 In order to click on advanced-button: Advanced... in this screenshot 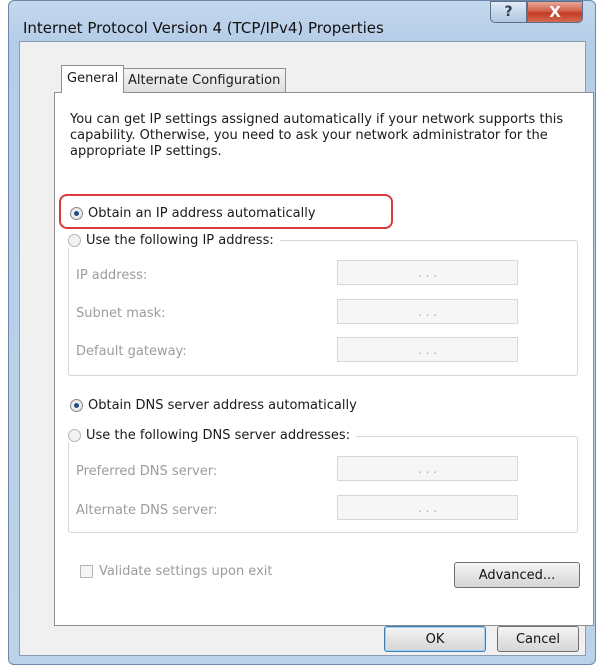, I will do `click(517, 575)`.